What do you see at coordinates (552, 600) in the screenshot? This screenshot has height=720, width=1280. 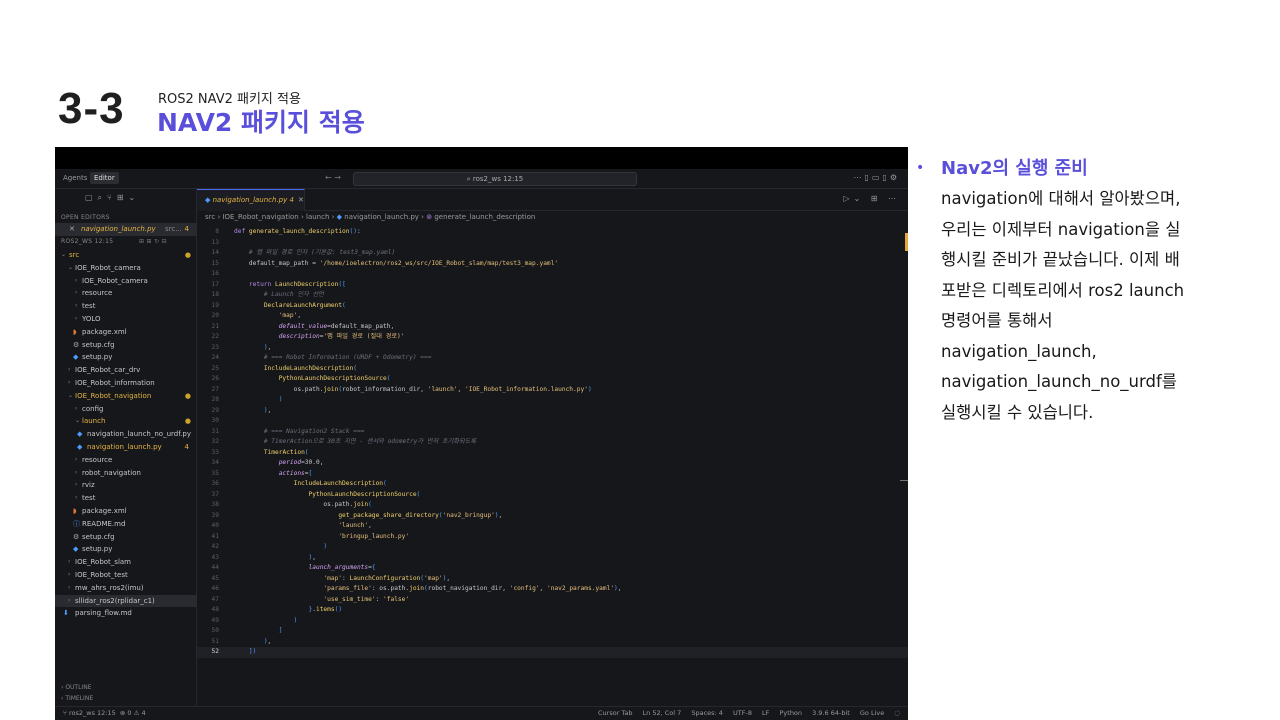 I see `code-line: 47 'use_sim_time': 'false'` at bounding box center [552, 600].